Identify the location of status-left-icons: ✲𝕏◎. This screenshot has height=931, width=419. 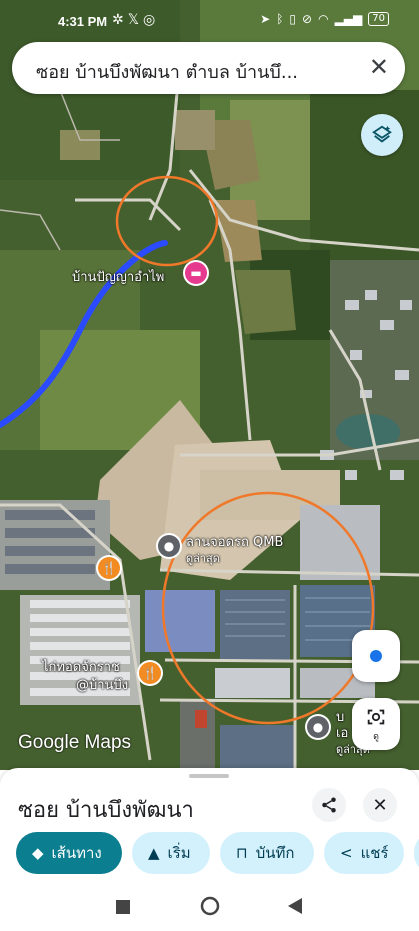
(135, 20).